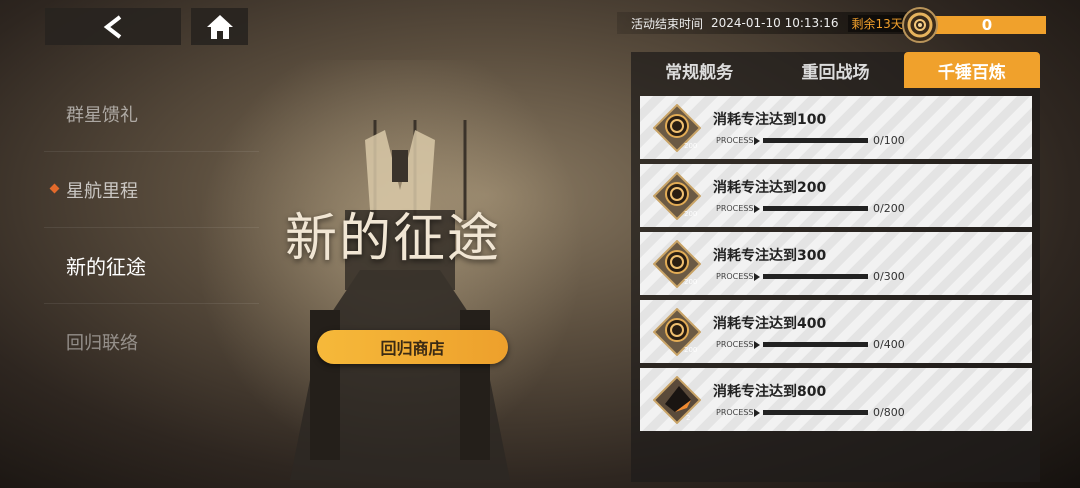 The width and height of the screenshot is (1080, 488). I want to click on return-shop-button: 回归商店, so click(412, 347).